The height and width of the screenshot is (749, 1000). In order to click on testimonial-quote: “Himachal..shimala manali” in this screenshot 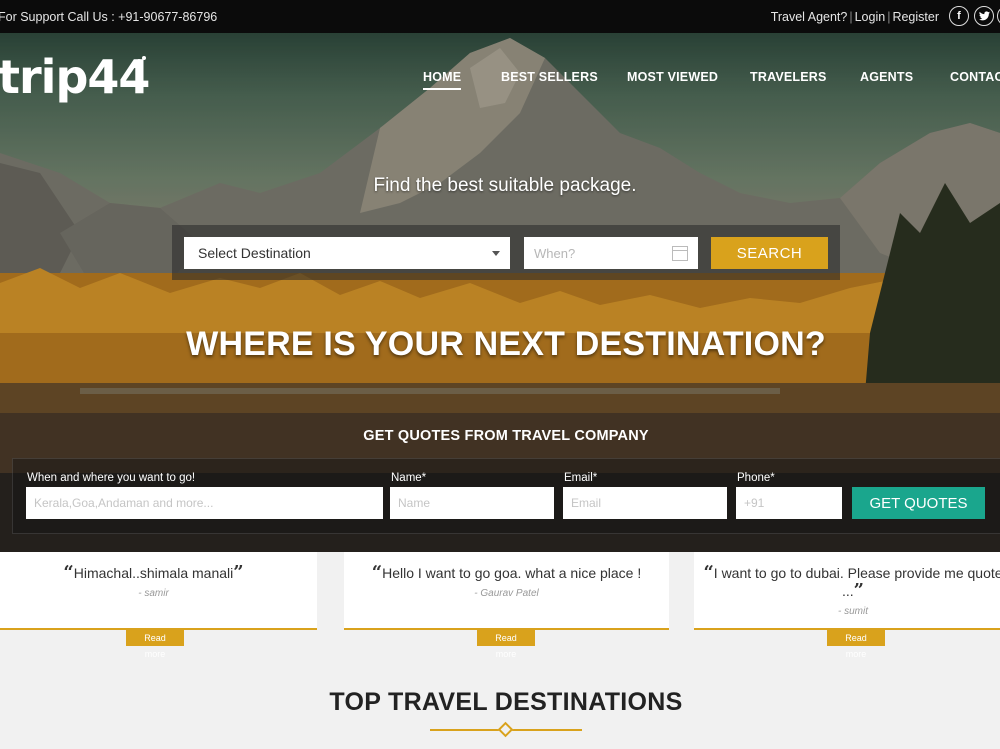, I will do `click(153, 572)`.